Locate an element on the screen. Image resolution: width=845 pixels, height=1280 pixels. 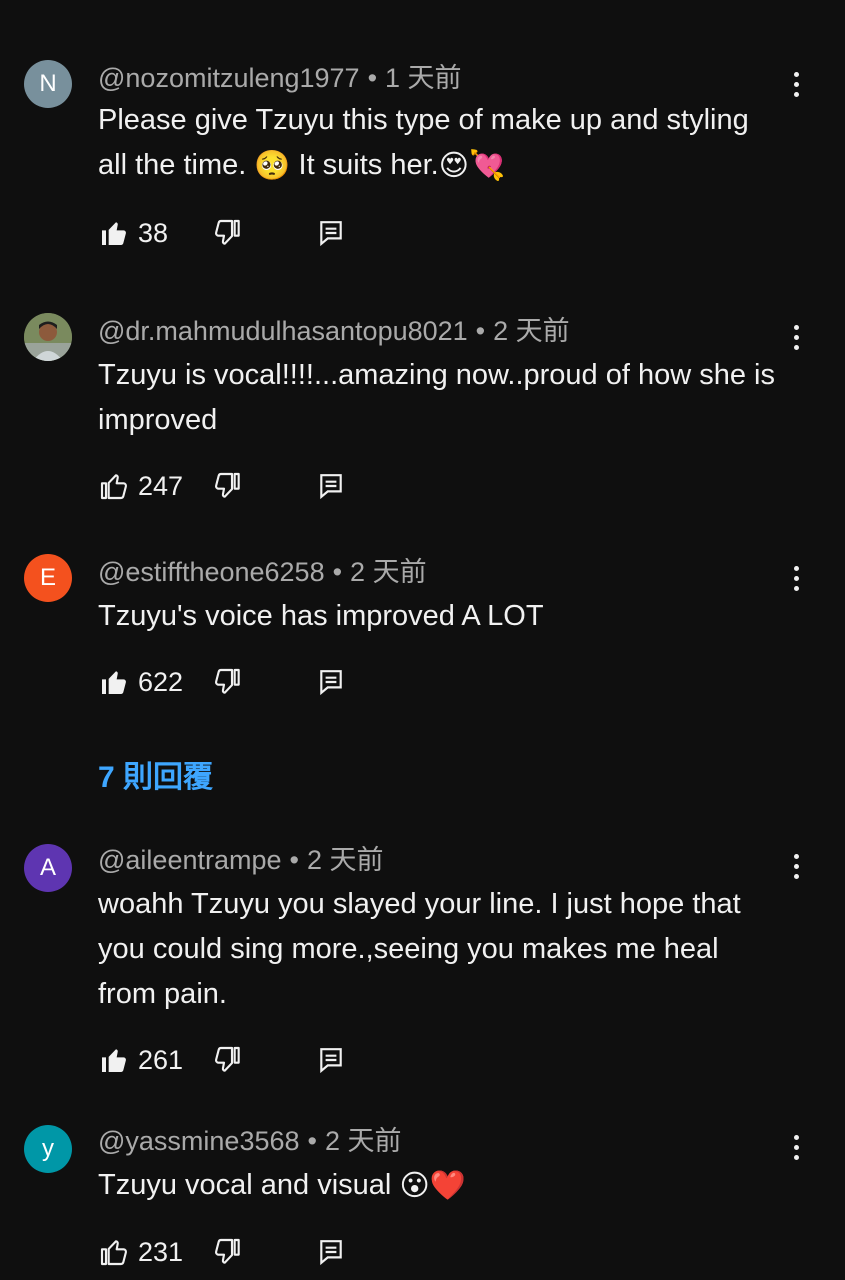
comment-author: @nozomitzuleng1977 is located at coordinates (229, 78).